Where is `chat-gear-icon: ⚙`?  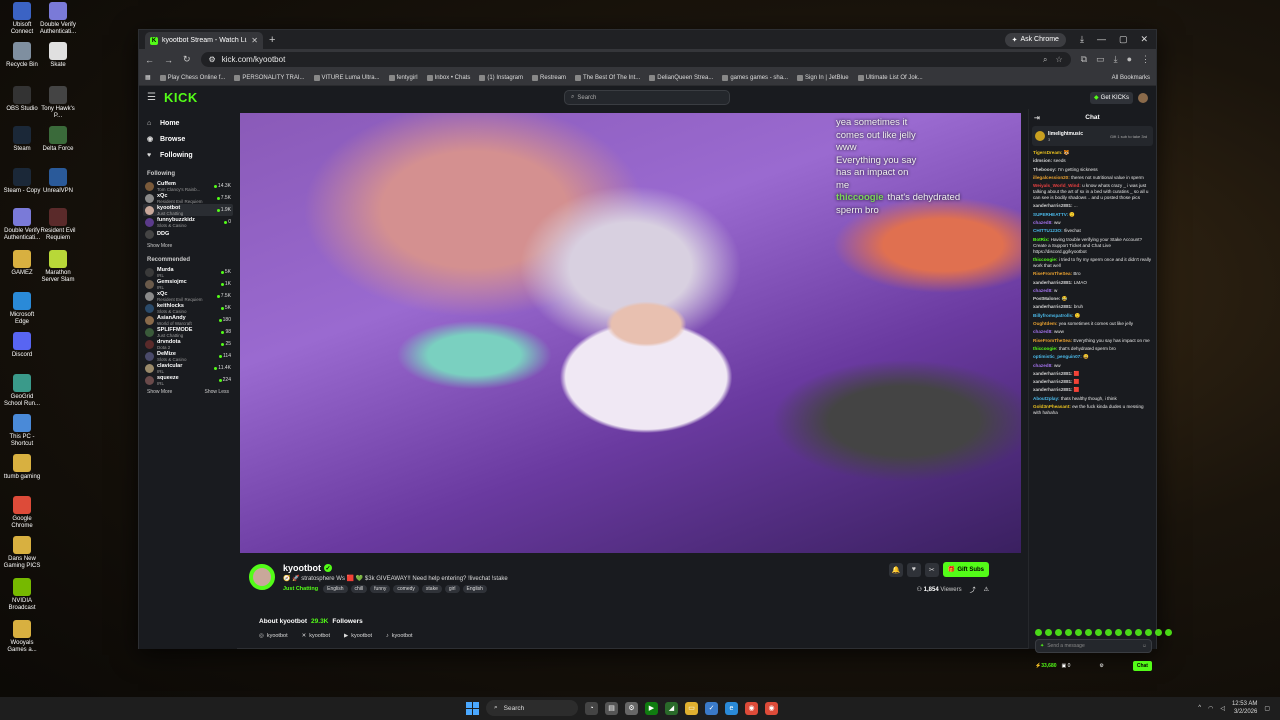
chat-gear-icon: ⚙ is located at coordinates (1101, 666).